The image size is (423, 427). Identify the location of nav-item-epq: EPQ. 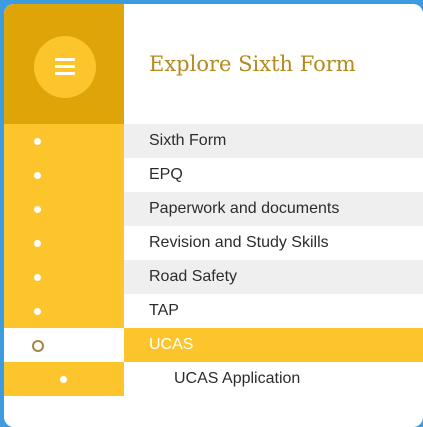
(213, 175).